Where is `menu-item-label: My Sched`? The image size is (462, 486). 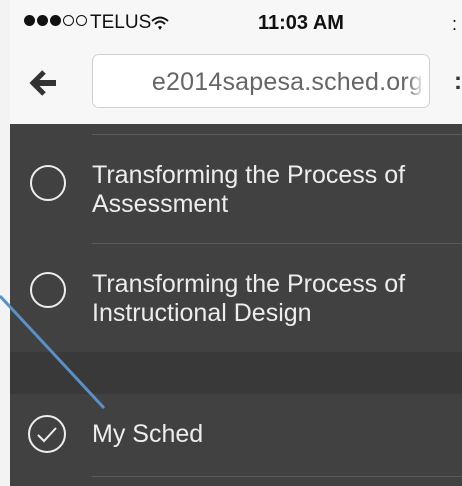 menu-item-label: My Sched is located at coordinates (148, 434).